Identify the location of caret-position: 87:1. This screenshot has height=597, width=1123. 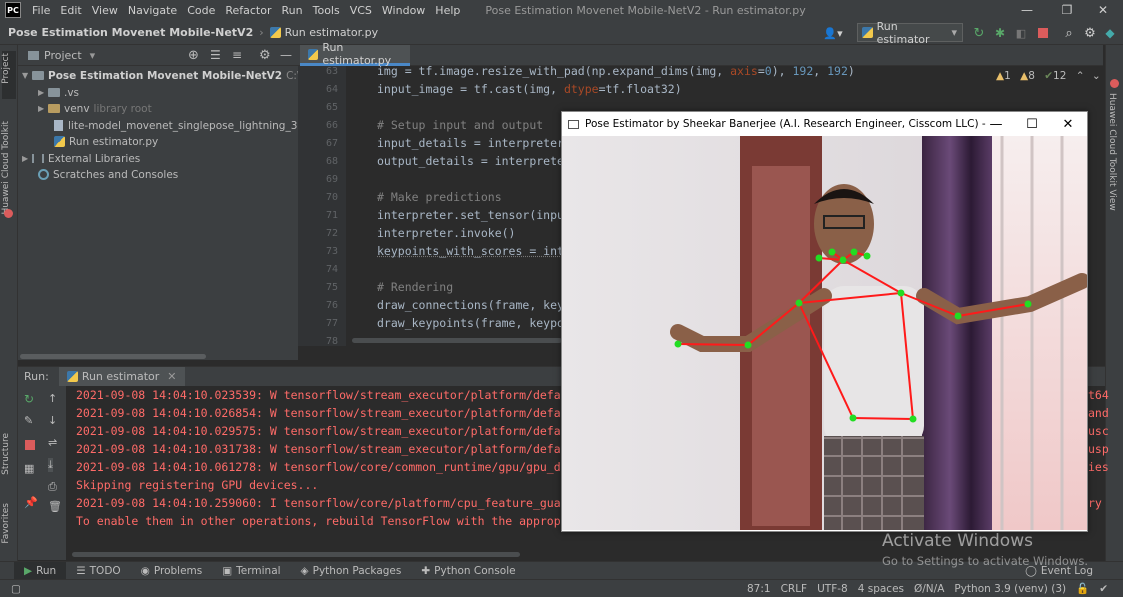
(759, 589).